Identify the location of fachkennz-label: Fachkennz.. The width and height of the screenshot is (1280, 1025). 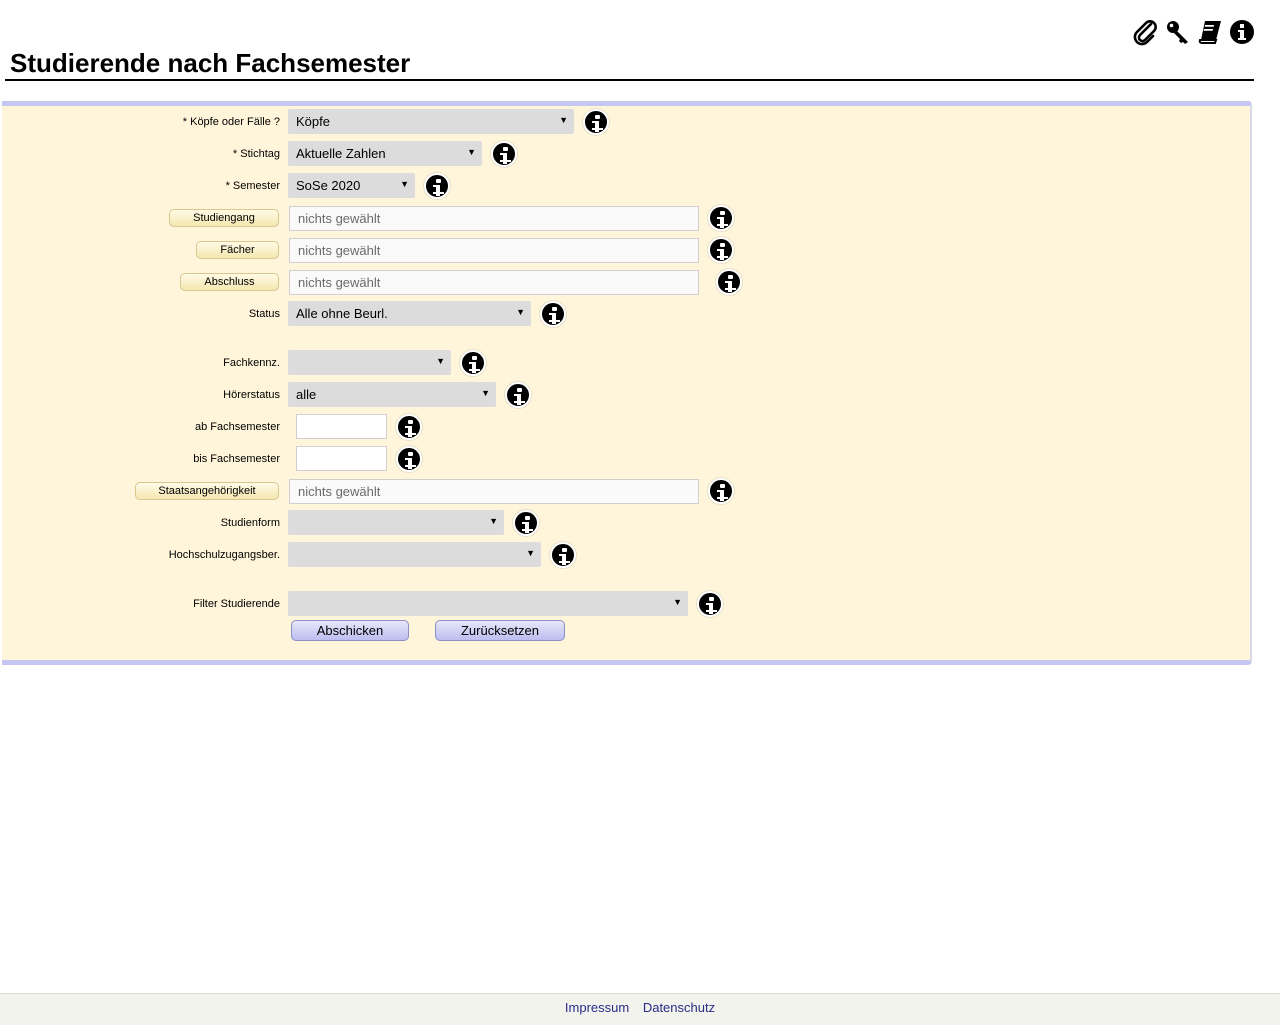
(251, 363).